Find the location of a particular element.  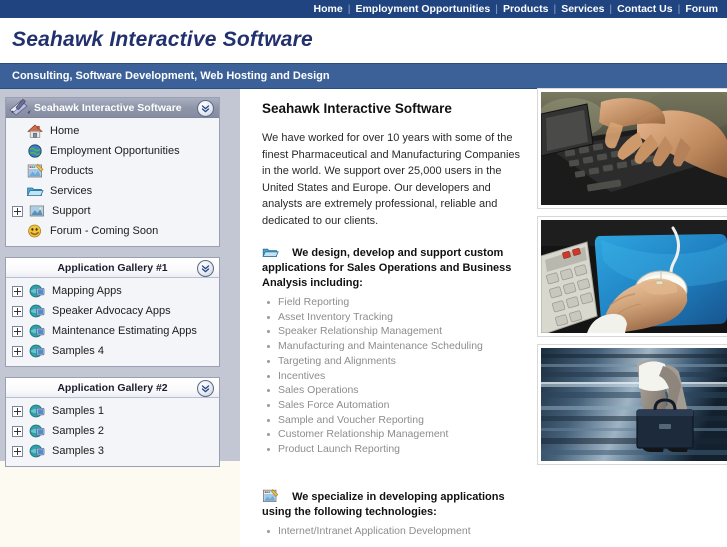

sidebar-item-label: Samples 3 is located at coordinates (78, 451).